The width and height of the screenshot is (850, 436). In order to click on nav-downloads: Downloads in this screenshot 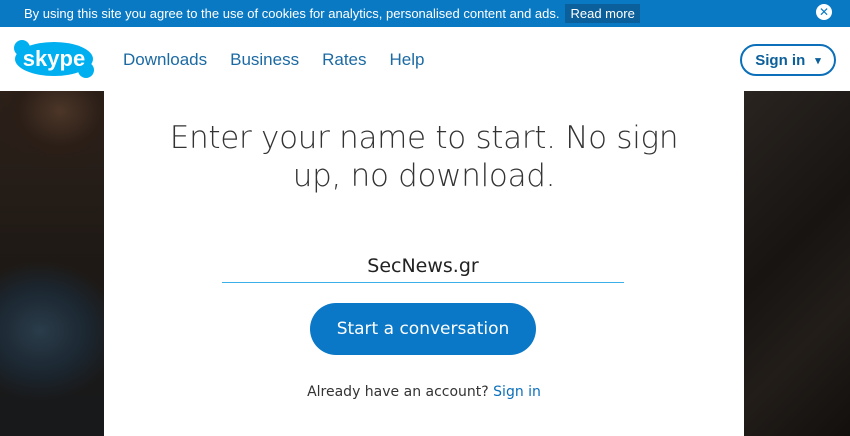, I will do `click(165, 60)`.